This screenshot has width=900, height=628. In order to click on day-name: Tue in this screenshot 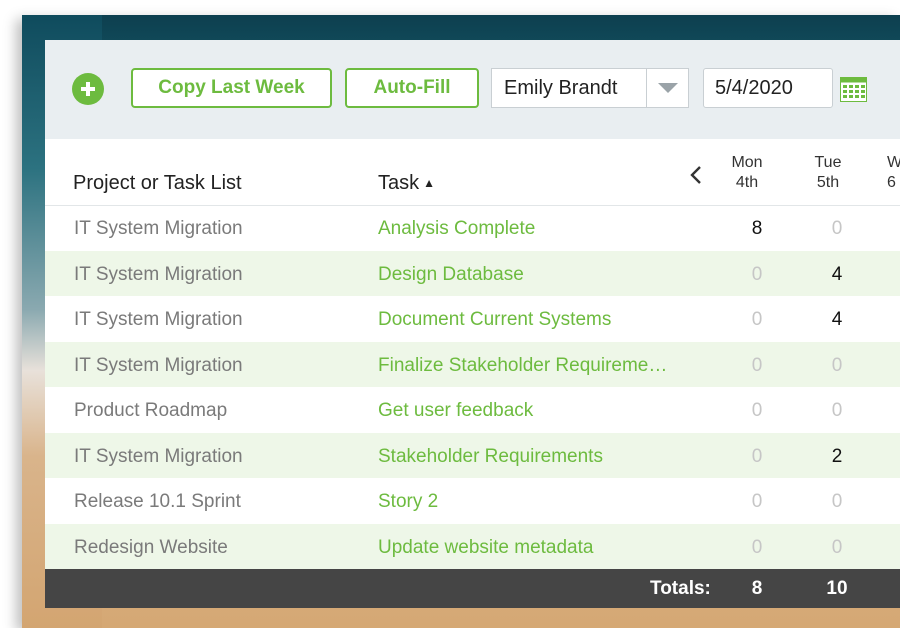, I will do `click(828, 162)`.